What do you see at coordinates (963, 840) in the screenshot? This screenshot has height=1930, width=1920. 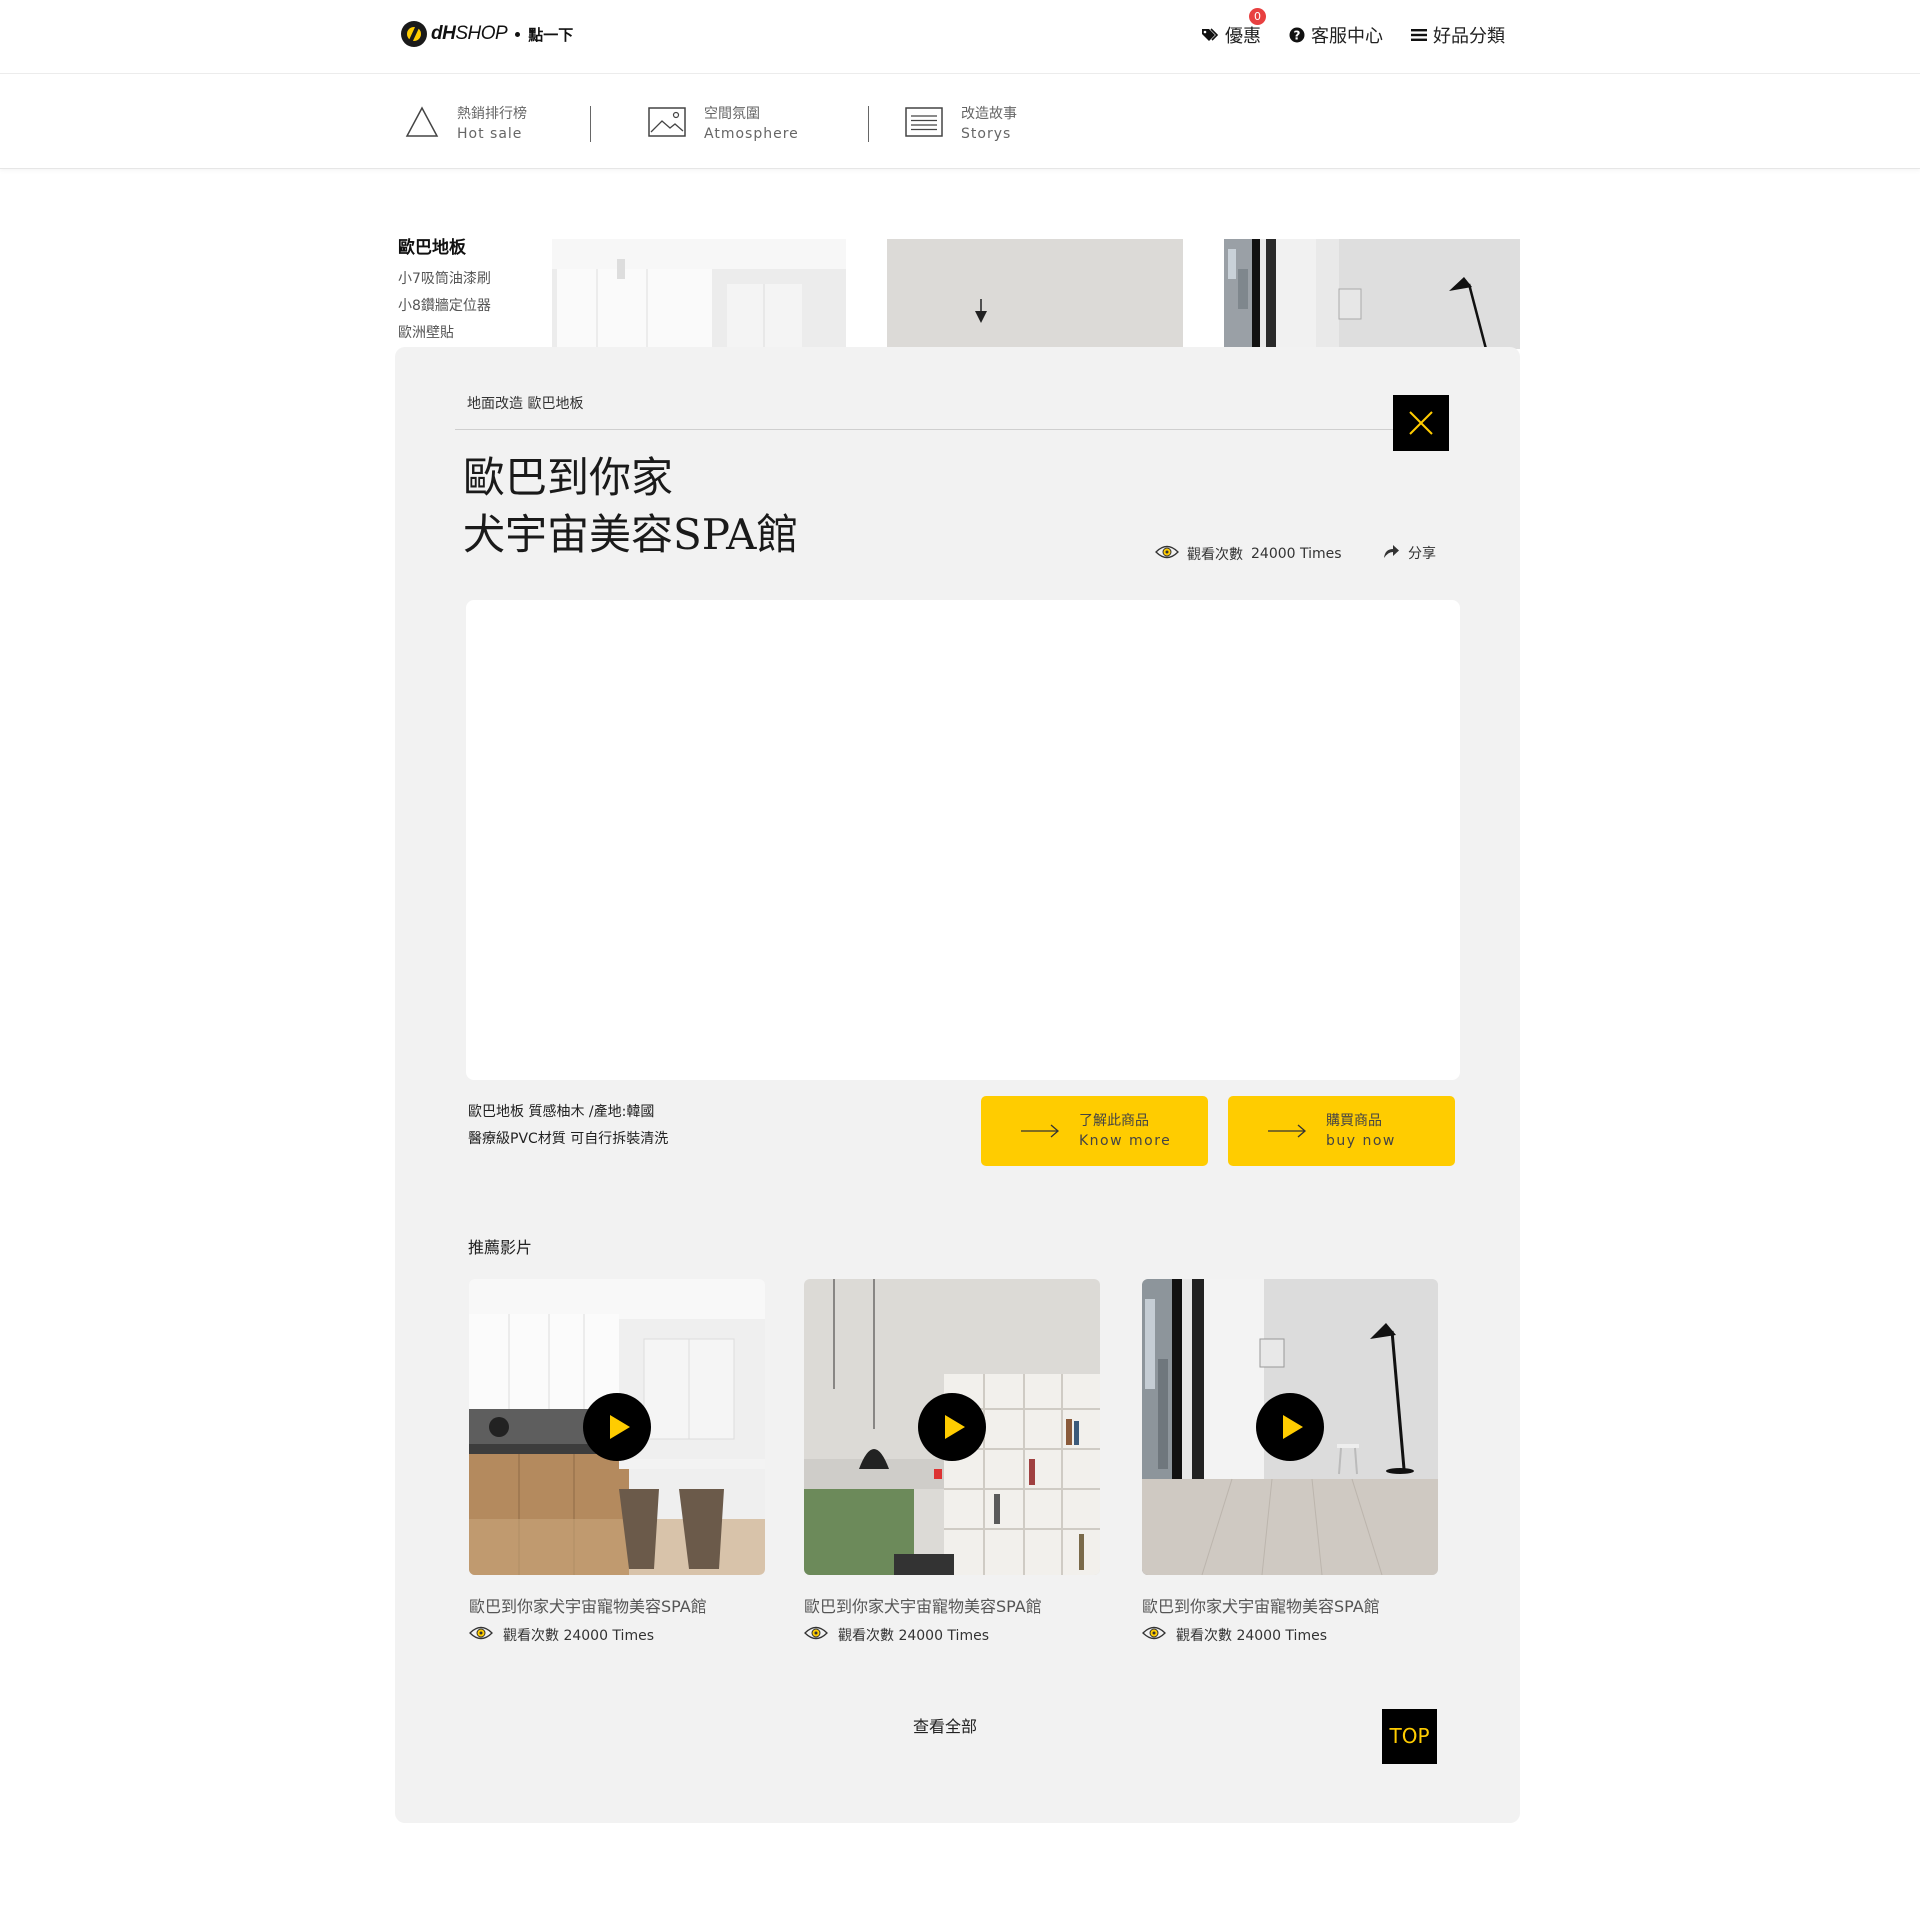 I see `video-player` at bounding box center [963, 840].